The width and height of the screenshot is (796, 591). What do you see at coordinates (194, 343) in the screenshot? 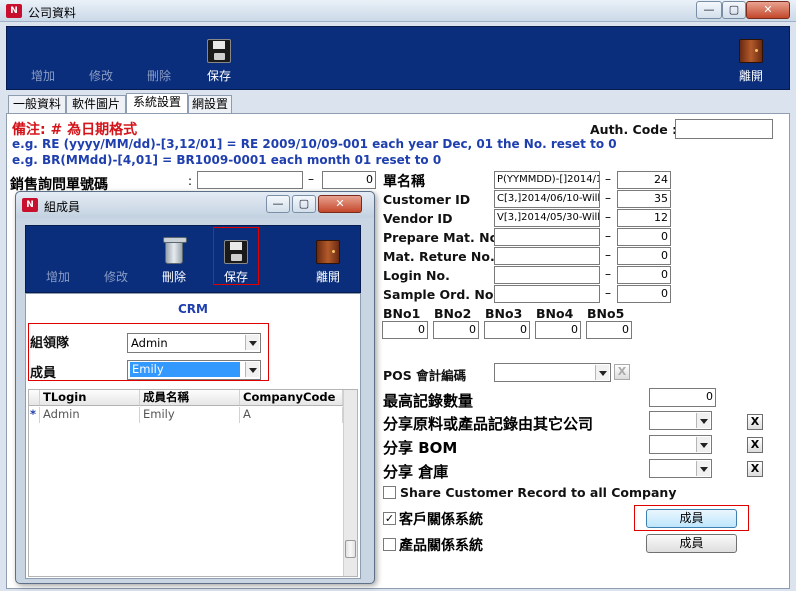
I see `team-leader-select: Admin` at bounding box center [194, 343].